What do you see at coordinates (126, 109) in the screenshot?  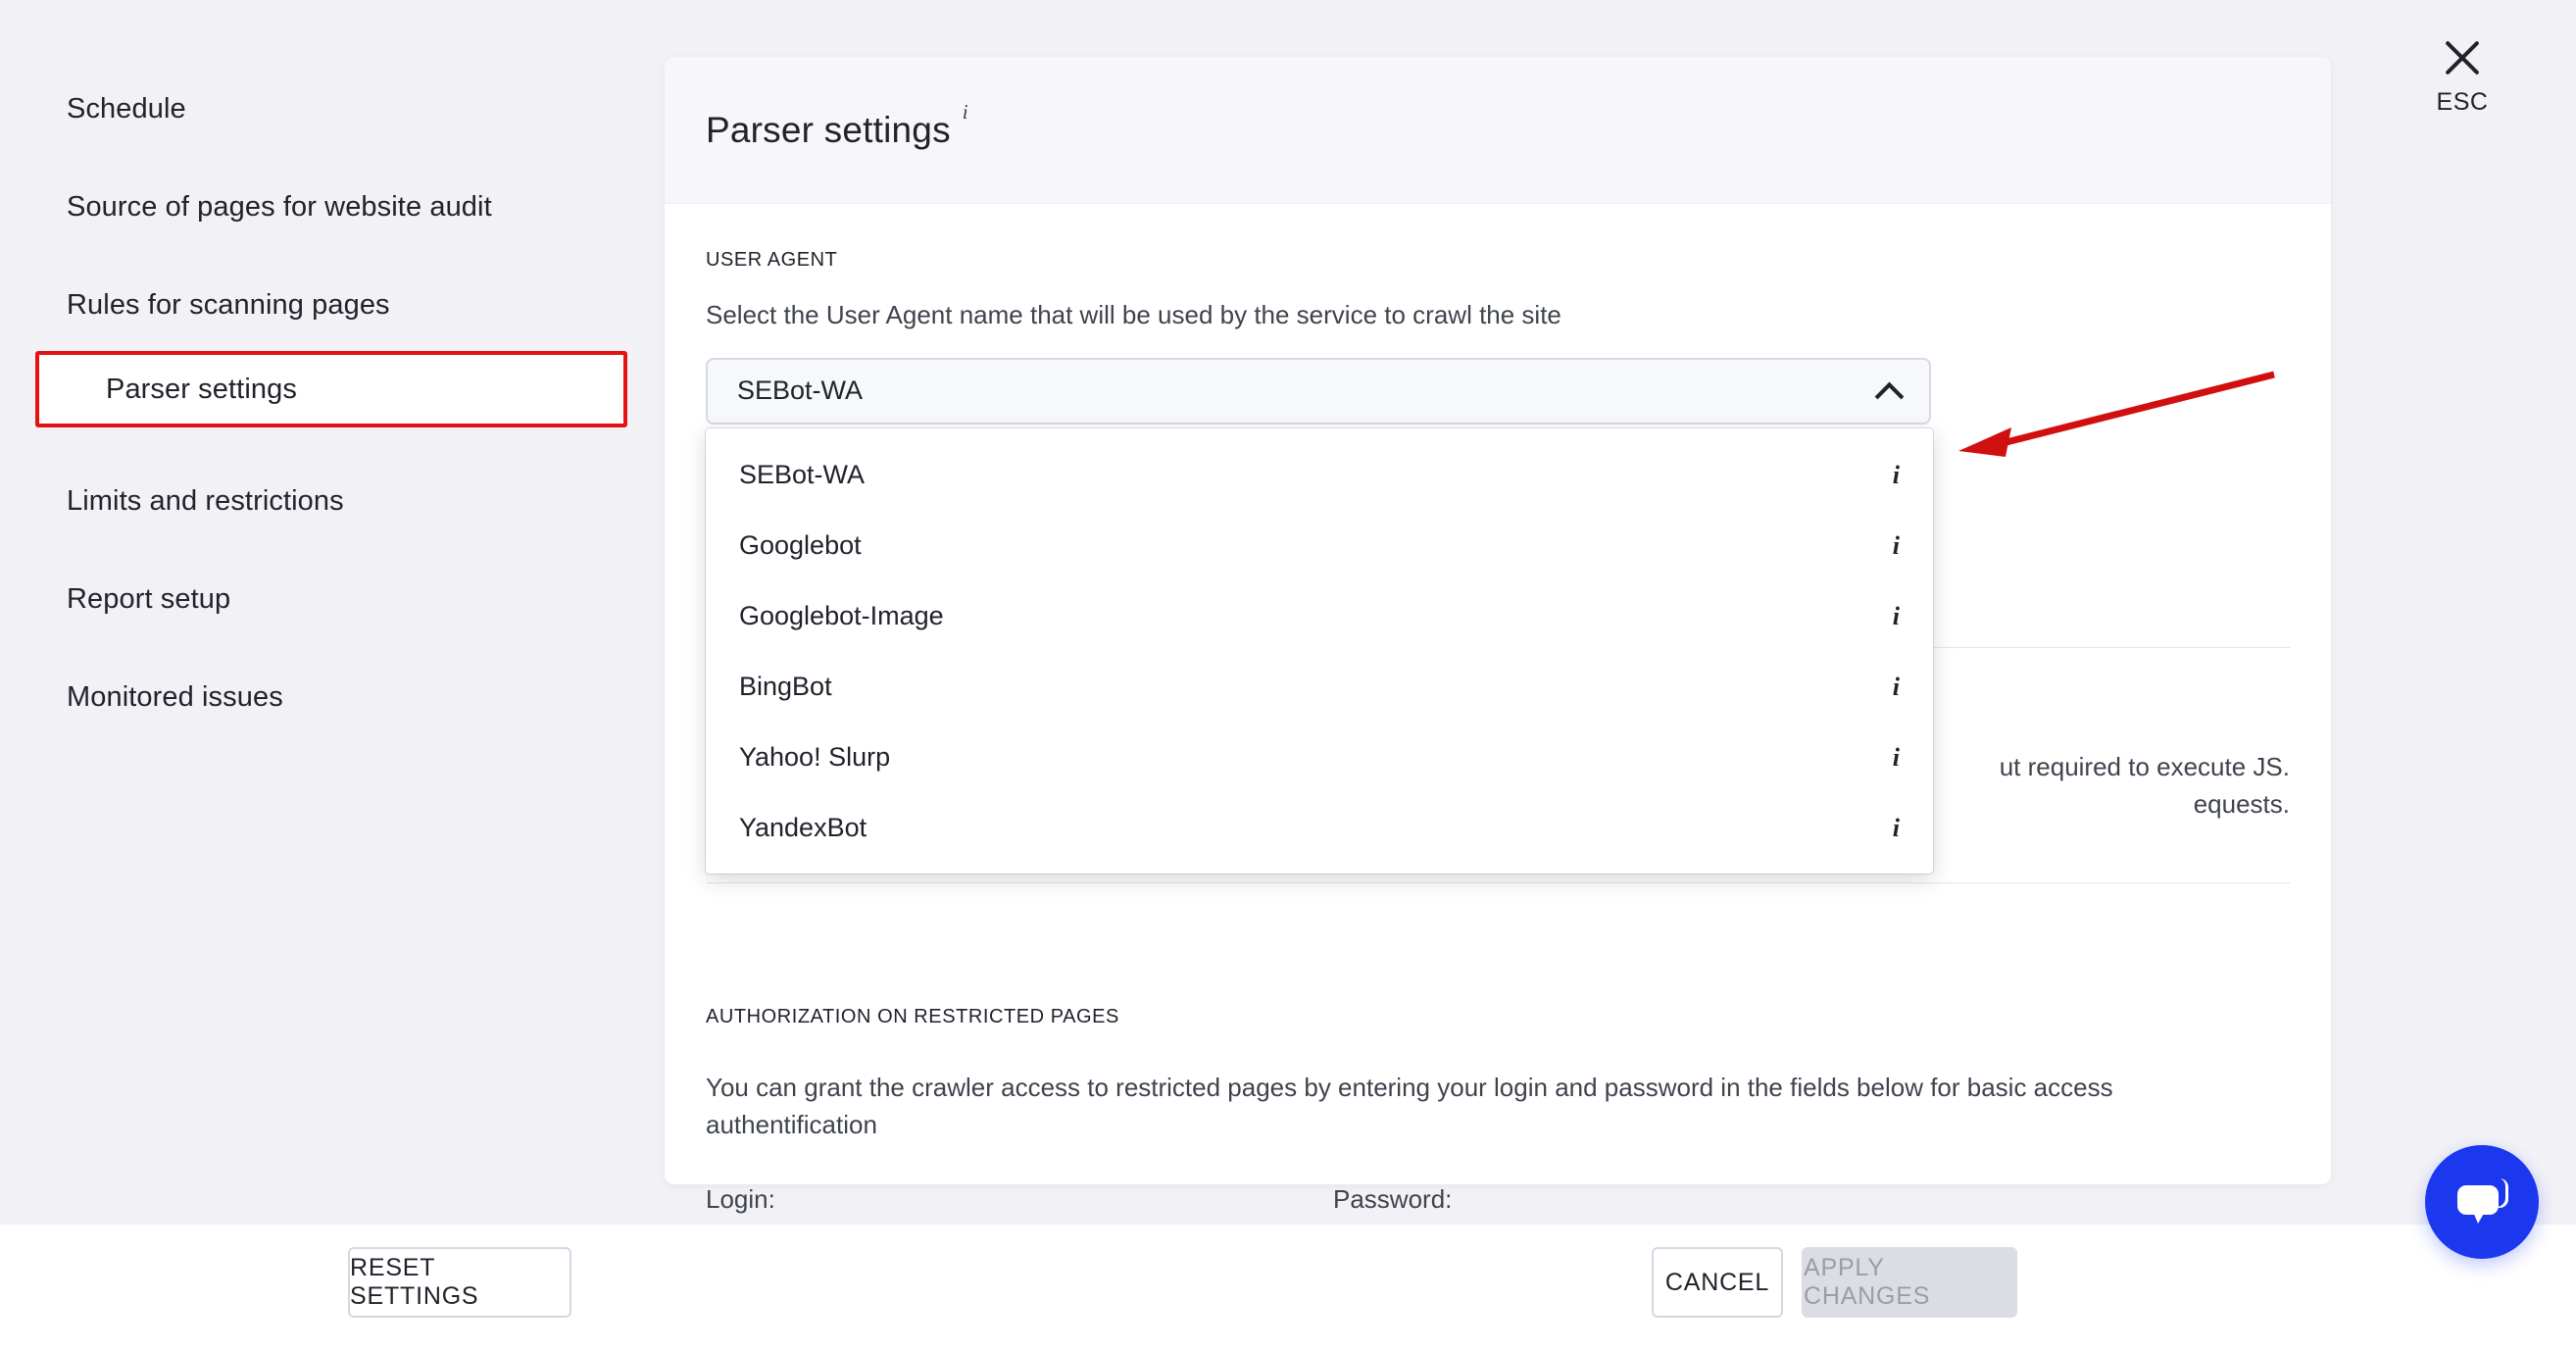 I see `sidebar-item-label: Schedule` at bounding box center [126, 109].